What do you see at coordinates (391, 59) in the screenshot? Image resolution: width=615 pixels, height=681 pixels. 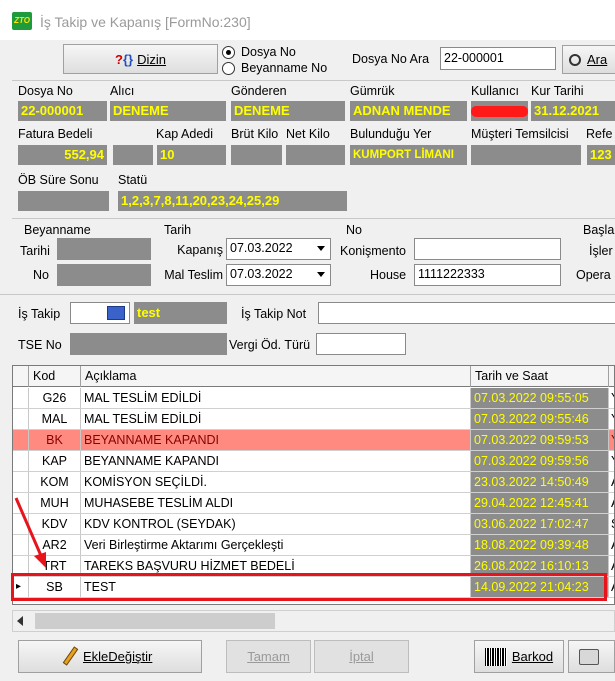 I see `dosya-ara-label: Dosya No Ara` at bounding box center [391, 59].